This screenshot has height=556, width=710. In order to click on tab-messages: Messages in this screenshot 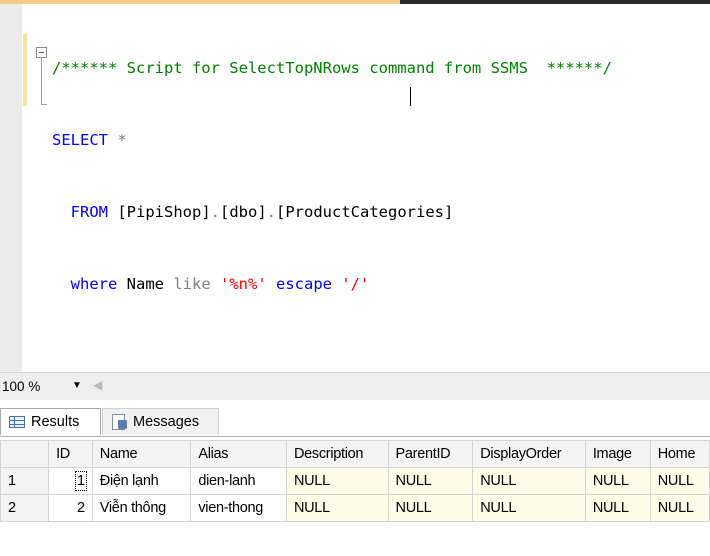, I will do `click(160, 421)`.